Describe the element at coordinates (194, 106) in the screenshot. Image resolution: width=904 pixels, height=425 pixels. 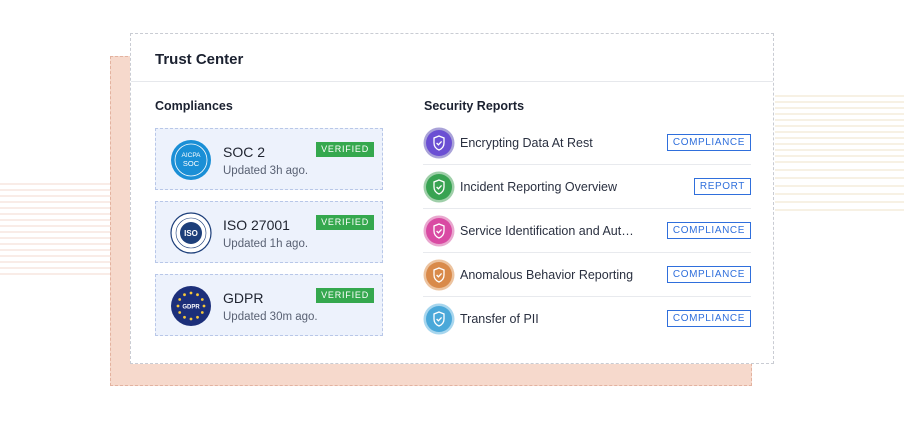
I see `compliances-heading: Compliances` at that location.